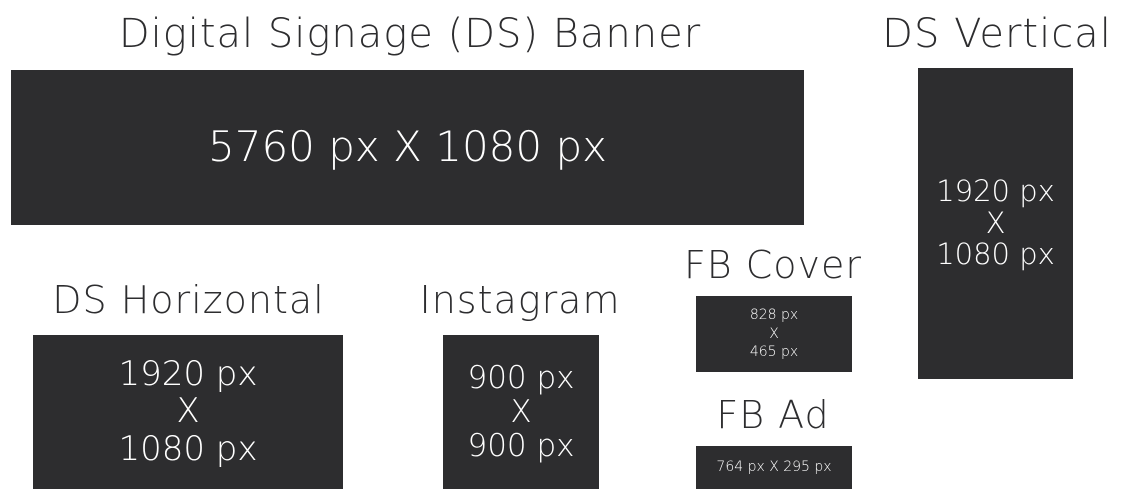 The image size is (1126, 489). Describe the element at coordinates (410, 34) in the screenshot. I see `banner-title: Digital Signage (DS) Banner` at that location.